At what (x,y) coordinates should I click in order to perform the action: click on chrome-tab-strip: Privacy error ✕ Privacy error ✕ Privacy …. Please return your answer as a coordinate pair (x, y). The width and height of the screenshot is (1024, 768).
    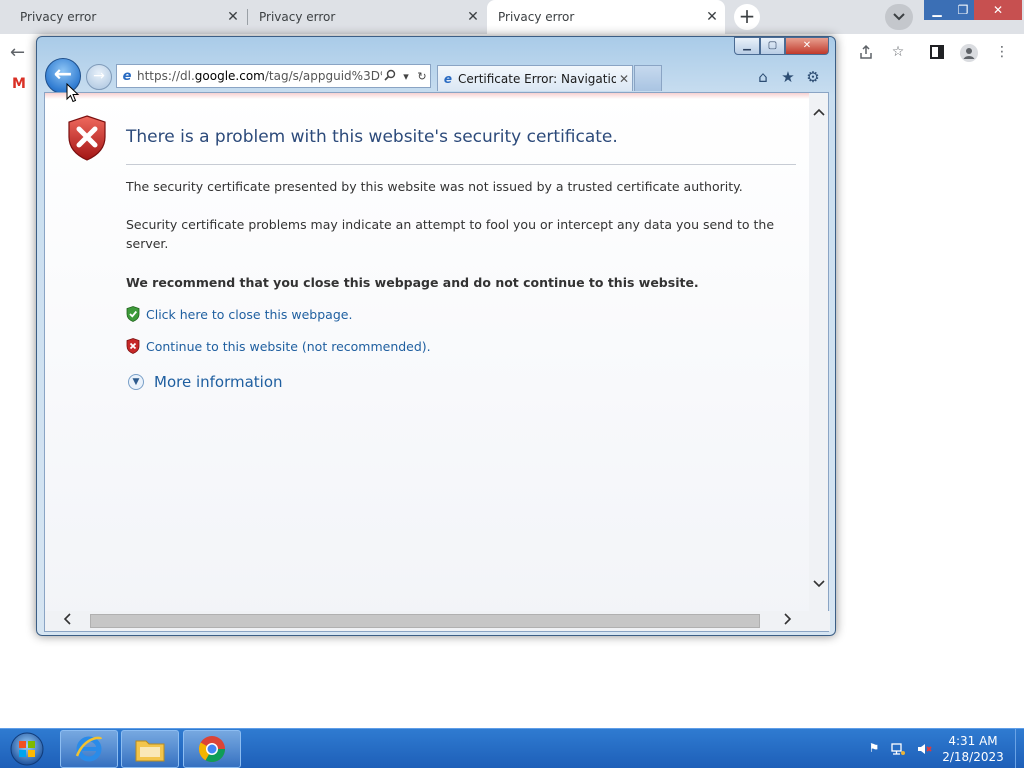
    Looking at the image, I should click on (512, 17).